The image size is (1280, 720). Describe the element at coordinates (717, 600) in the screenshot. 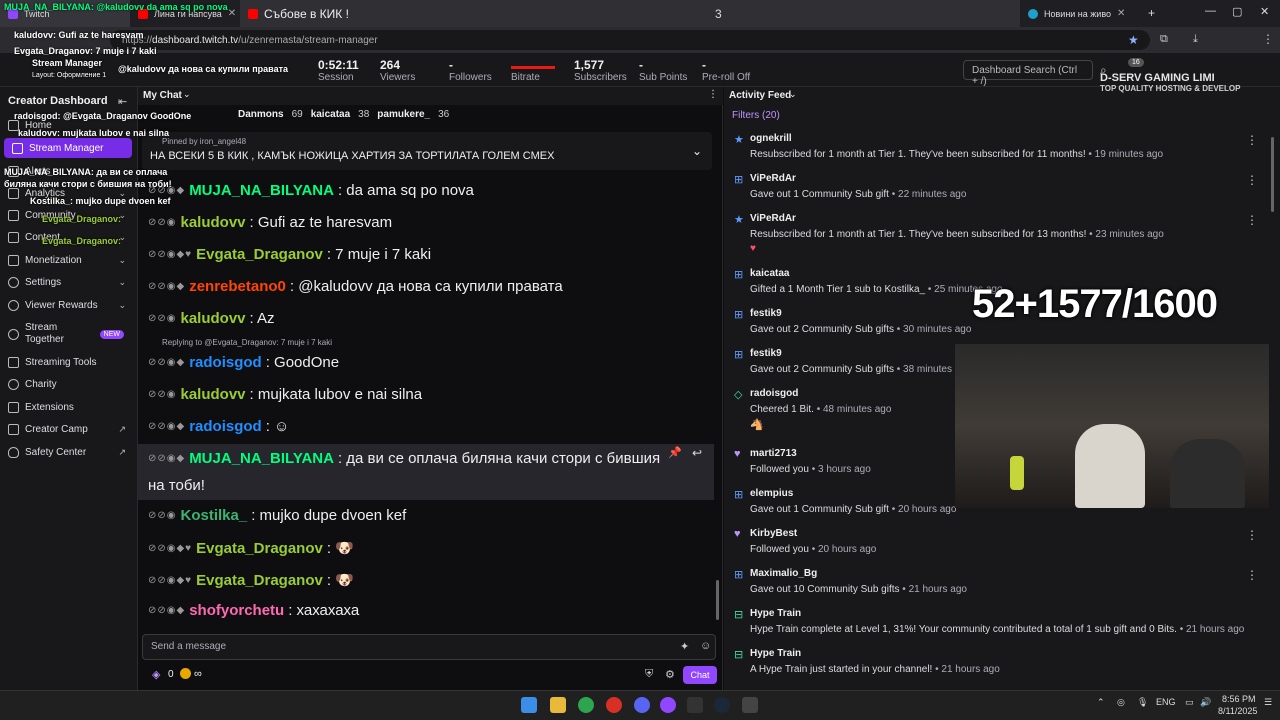

I see `chat-scrollbar` at that location.